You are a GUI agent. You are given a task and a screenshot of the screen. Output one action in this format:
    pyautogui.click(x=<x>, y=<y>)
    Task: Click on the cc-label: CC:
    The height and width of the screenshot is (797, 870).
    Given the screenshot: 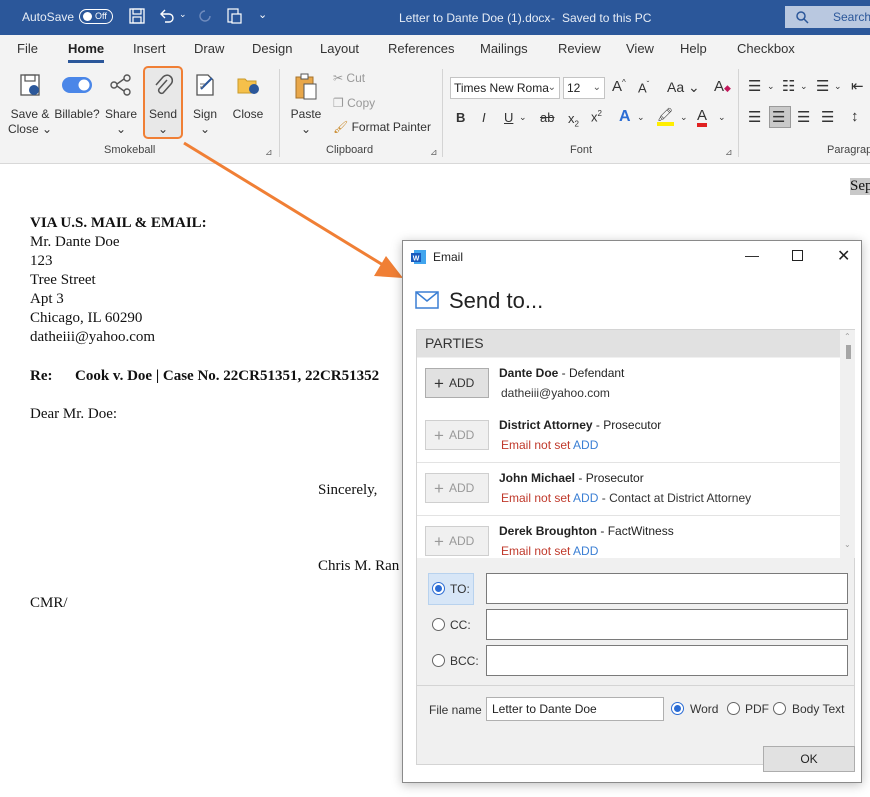 What is the action you would take?
    pyautogui.click(x=460, y=625)
    